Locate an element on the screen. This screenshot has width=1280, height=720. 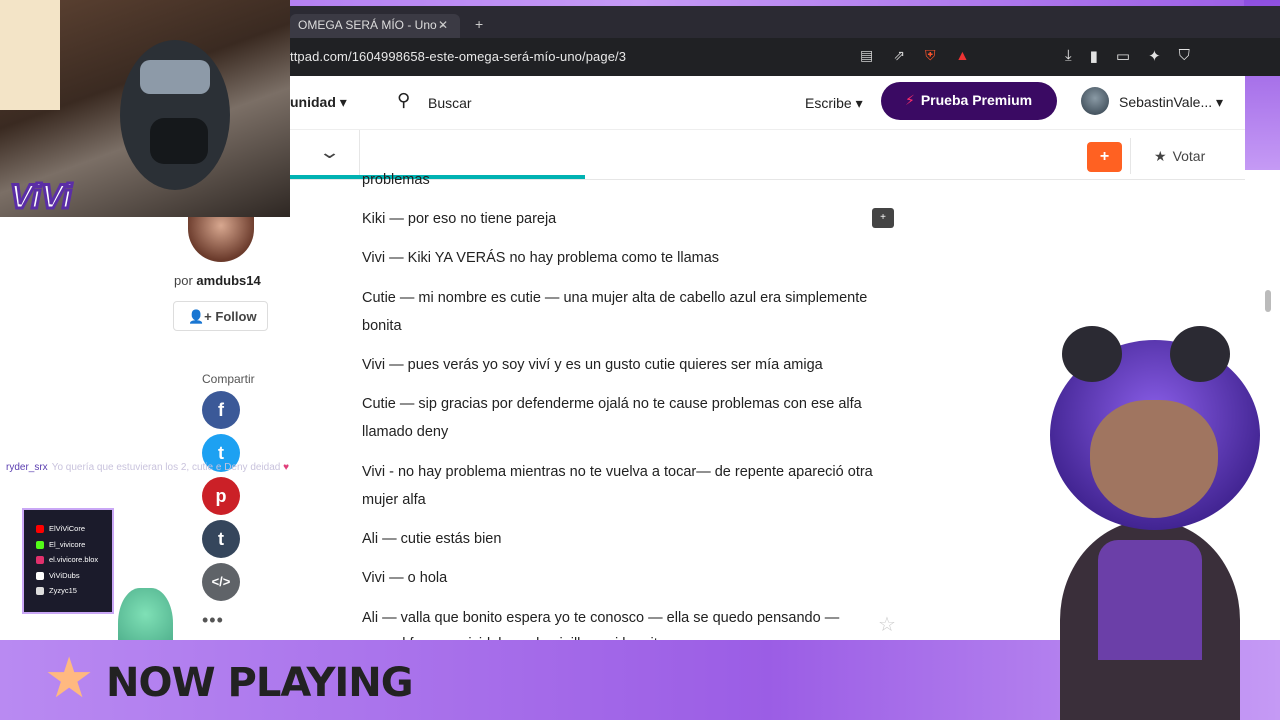
chevron-down-icon: ⌄ is located at coordinates (329, 152).